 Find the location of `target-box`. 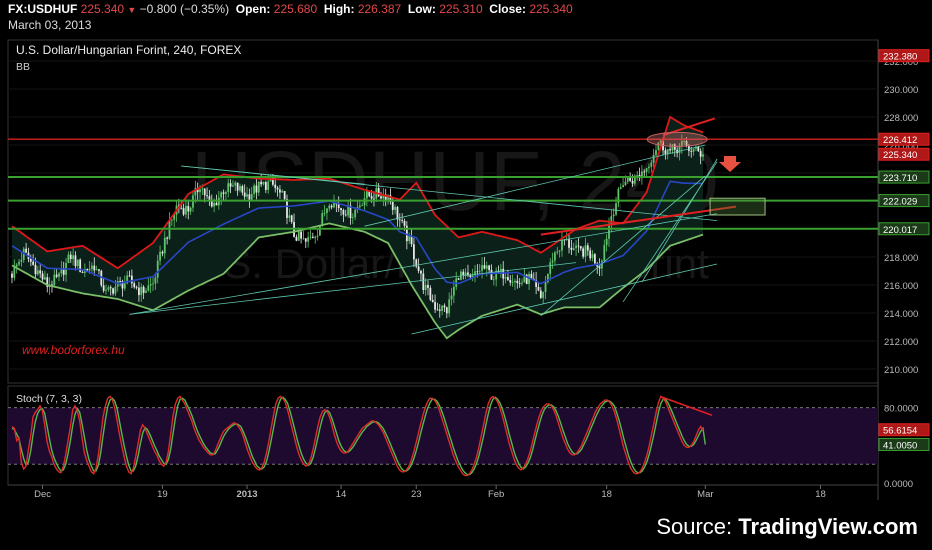

target-box is located at coordinates (737, 206).